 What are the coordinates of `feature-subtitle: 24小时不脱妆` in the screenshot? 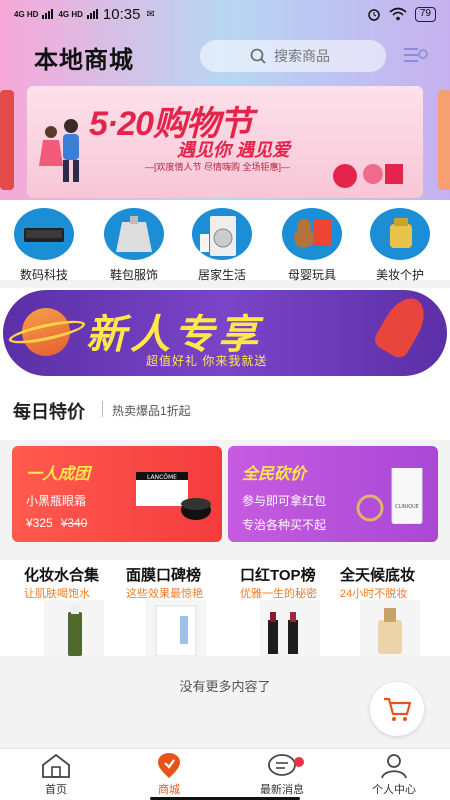 It's located at (374, 594).